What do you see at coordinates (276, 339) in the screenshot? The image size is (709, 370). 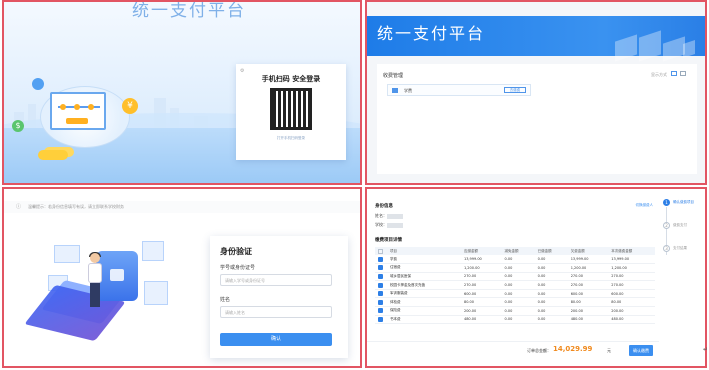 I see `confirm-button: 确认` at bounding box center [276, 339].